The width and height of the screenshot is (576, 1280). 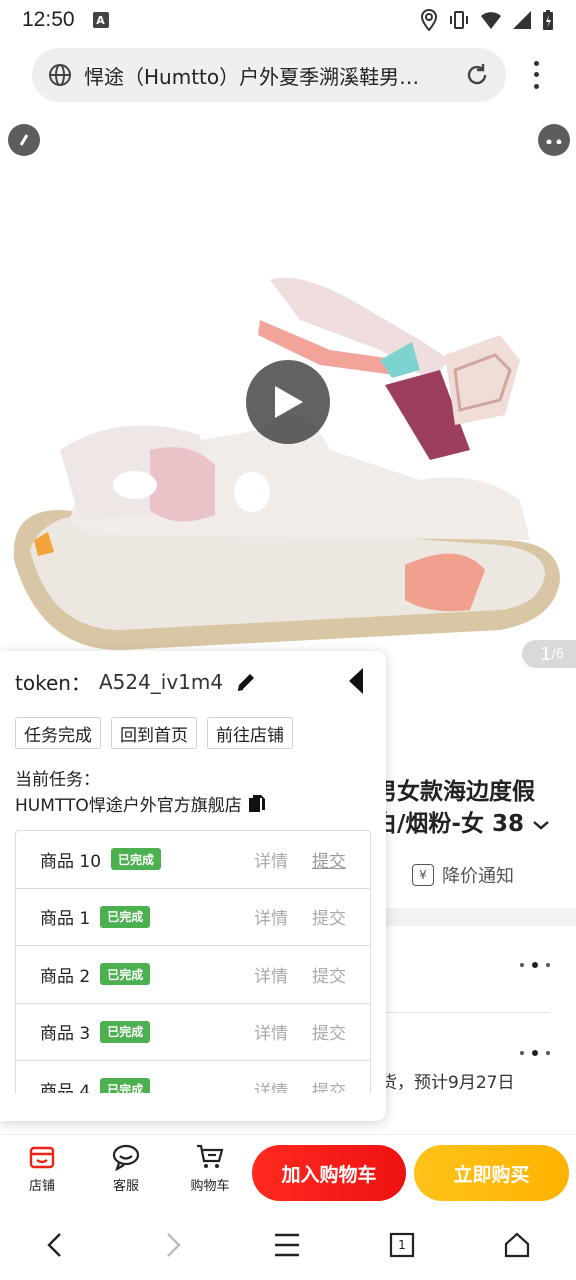 What do you see at coordinates (356, 681) in the screenshot?
I see `collapse-panel-icon` at bounding box center [356, 681].